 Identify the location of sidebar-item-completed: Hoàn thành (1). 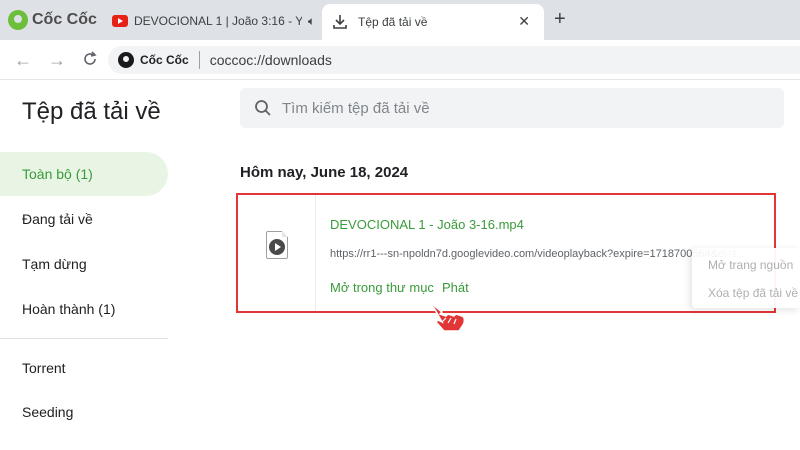
(84, 309).